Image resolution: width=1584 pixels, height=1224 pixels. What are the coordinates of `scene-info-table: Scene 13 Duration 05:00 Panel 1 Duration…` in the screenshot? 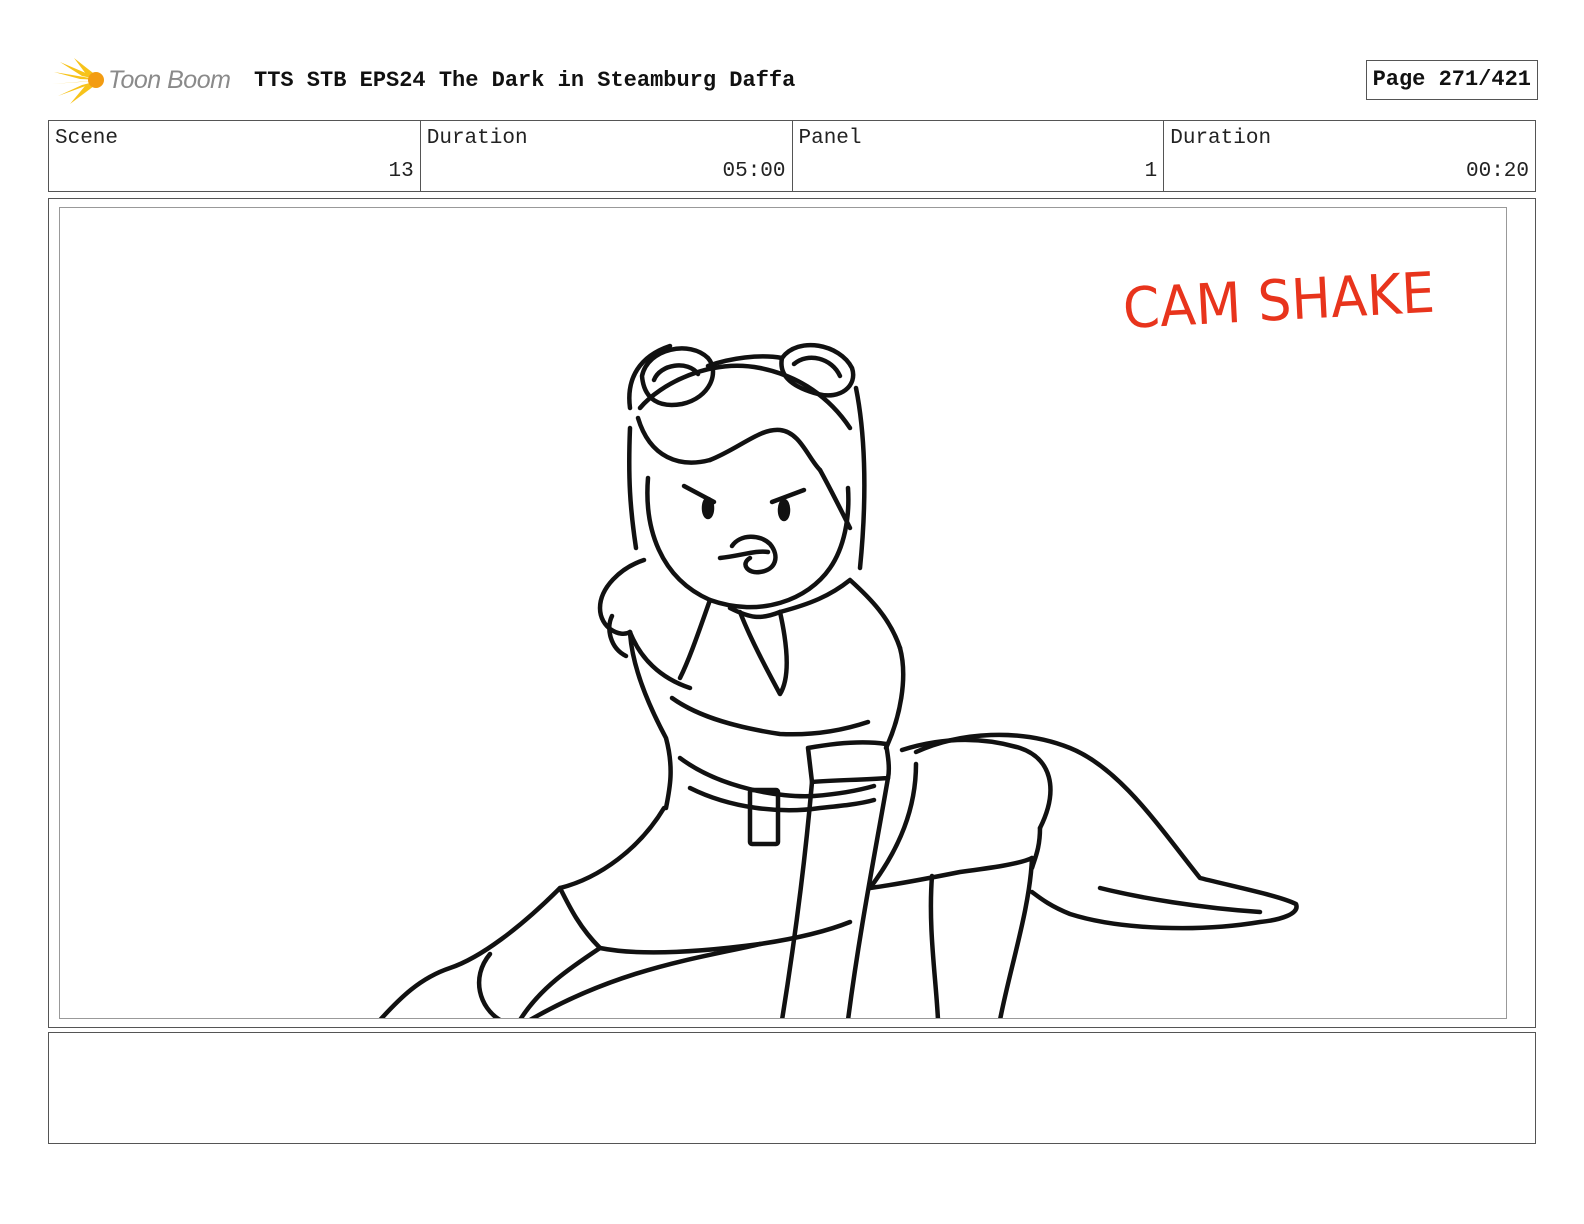 It's located at (792, 156).